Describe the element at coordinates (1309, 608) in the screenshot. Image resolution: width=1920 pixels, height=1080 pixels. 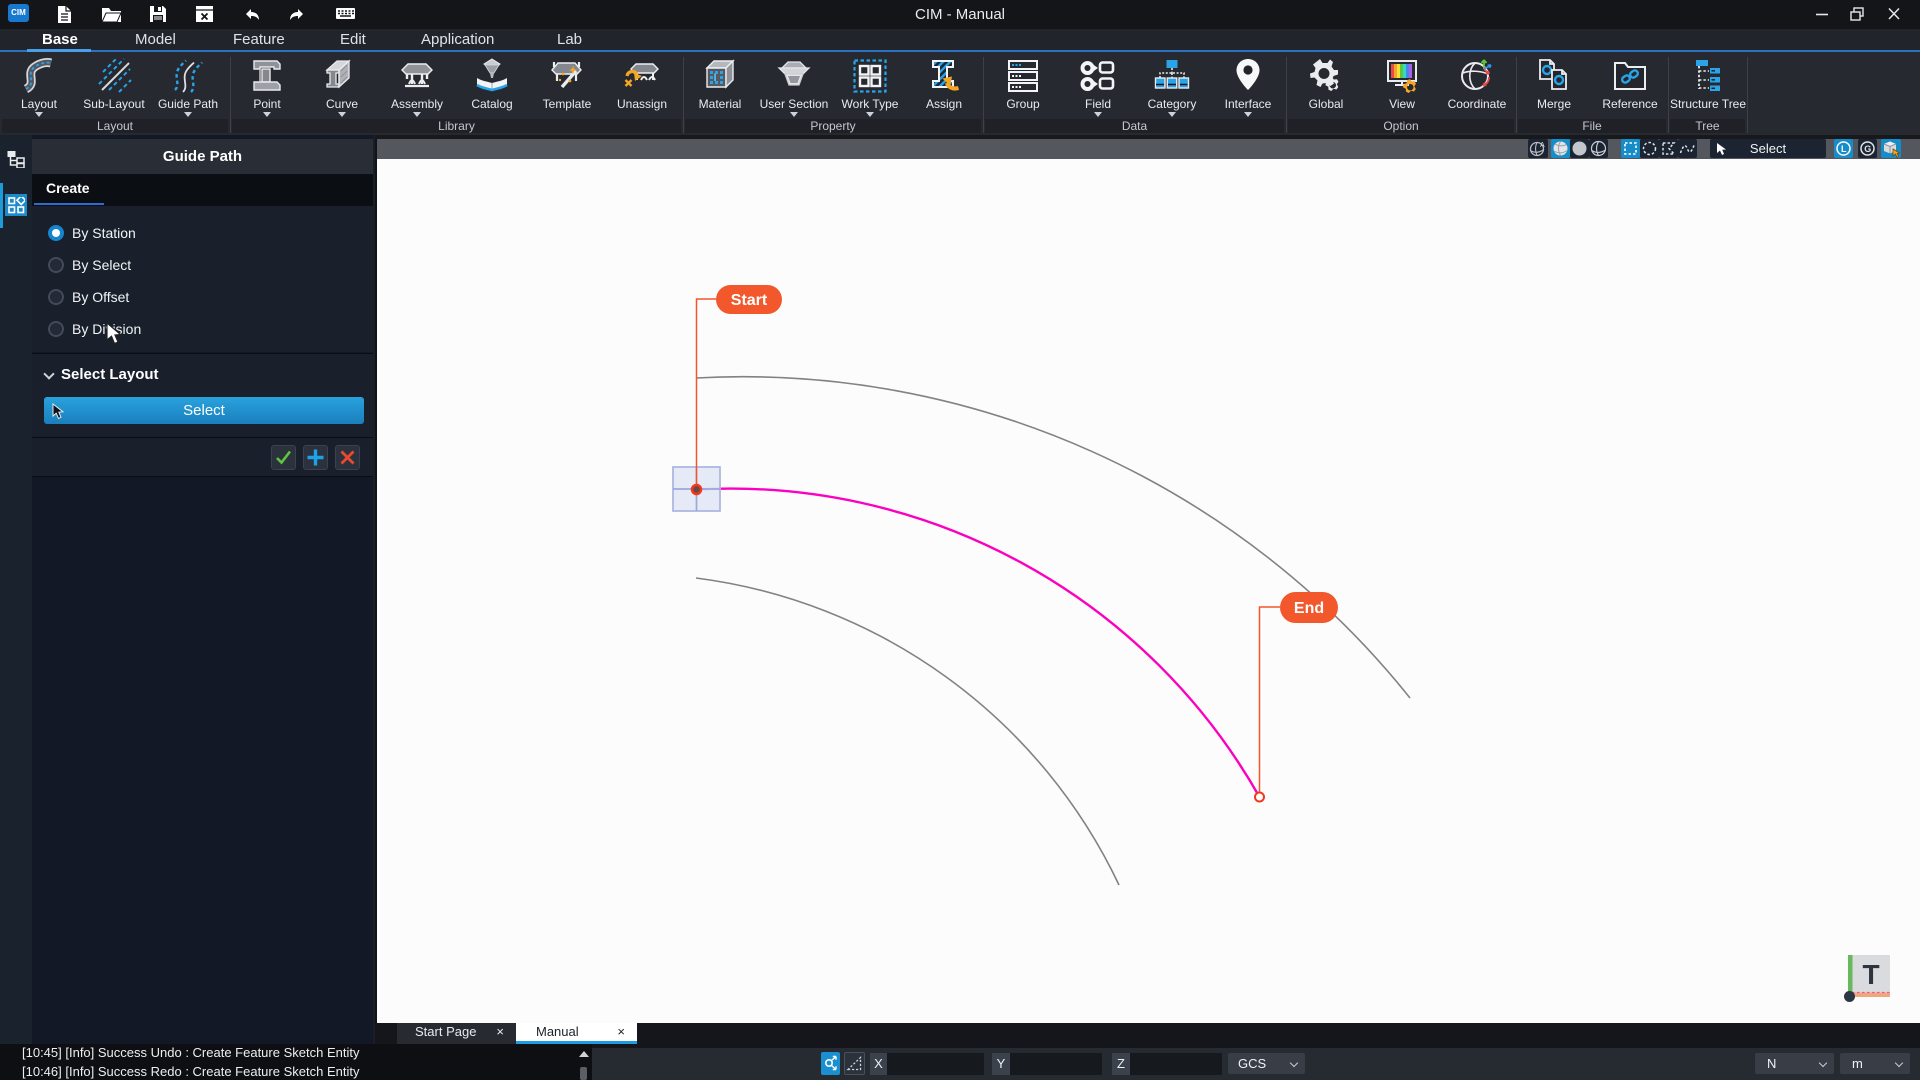
I see `svg-text: End` at that location.